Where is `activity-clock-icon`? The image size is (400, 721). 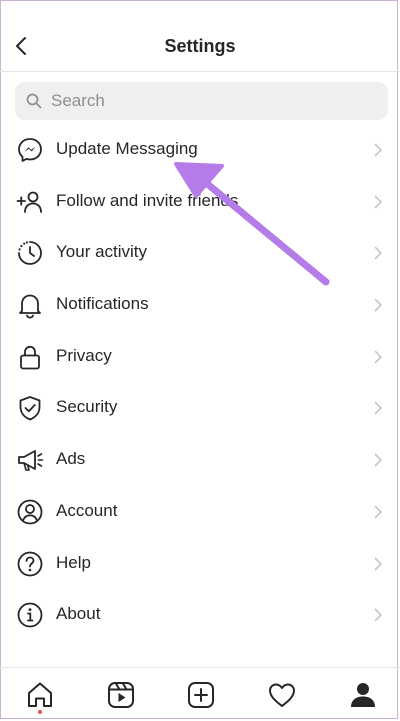 activity-clock-icon is located at coordinates (30, 253).